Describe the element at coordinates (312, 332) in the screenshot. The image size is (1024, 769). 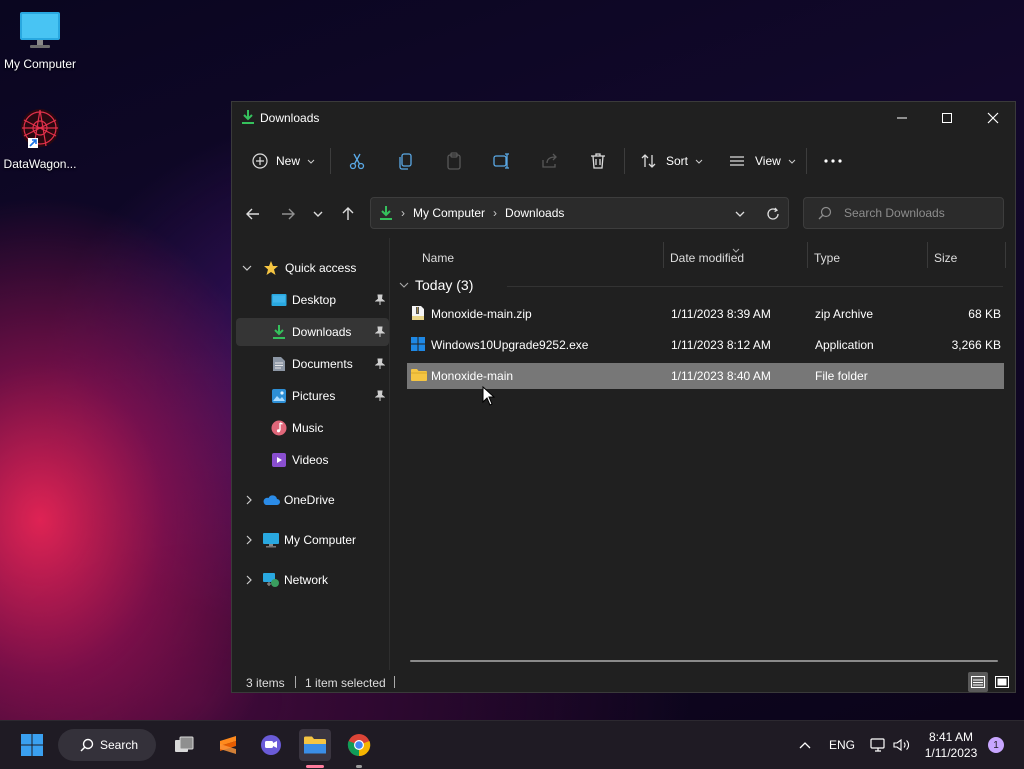
I see `nav-item-downloads: Downloads` at that location.